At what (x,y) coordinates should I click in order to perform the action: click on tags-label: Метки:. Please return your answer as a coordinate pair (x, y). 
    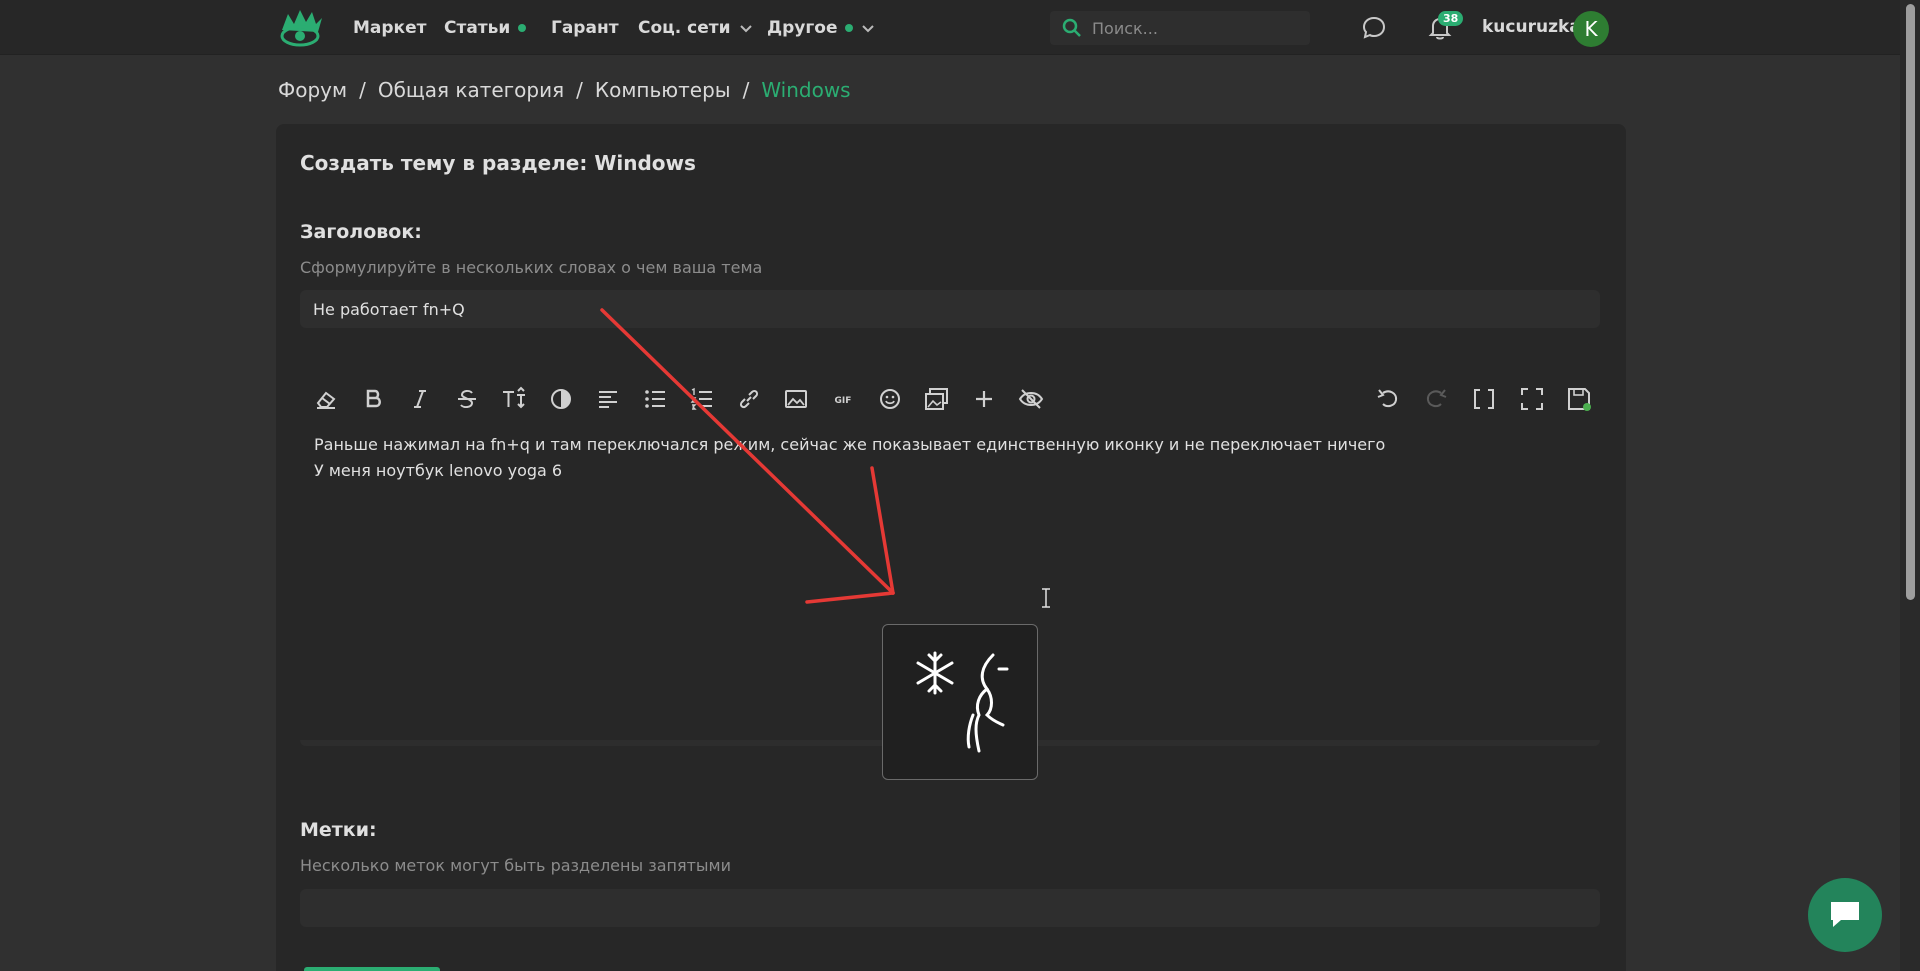
    Looking at the image, I should click on (338, 830).